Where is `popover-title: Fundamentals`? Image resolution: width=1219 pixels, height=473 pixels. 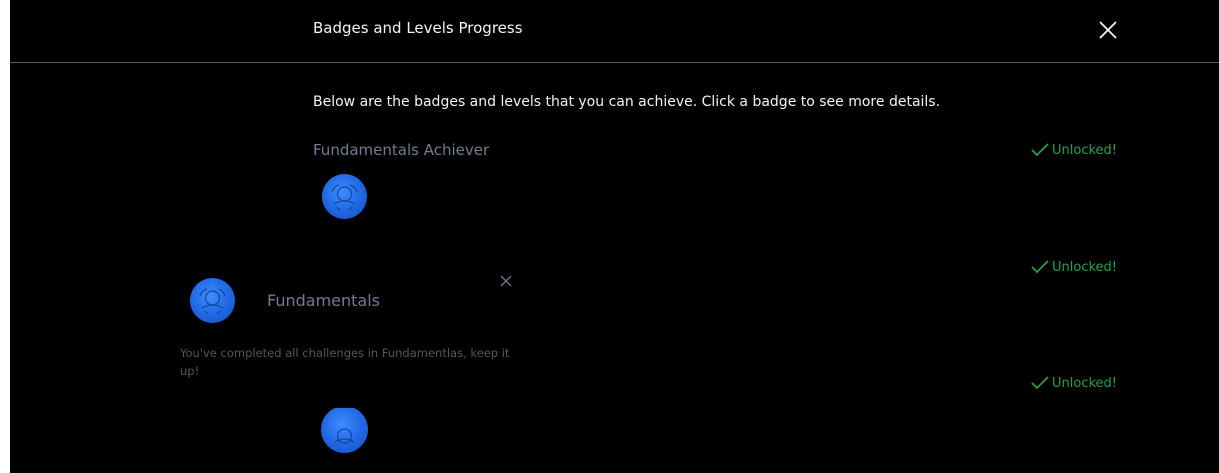 popover-title: Fundamentals is located at coordinates (323, 300).